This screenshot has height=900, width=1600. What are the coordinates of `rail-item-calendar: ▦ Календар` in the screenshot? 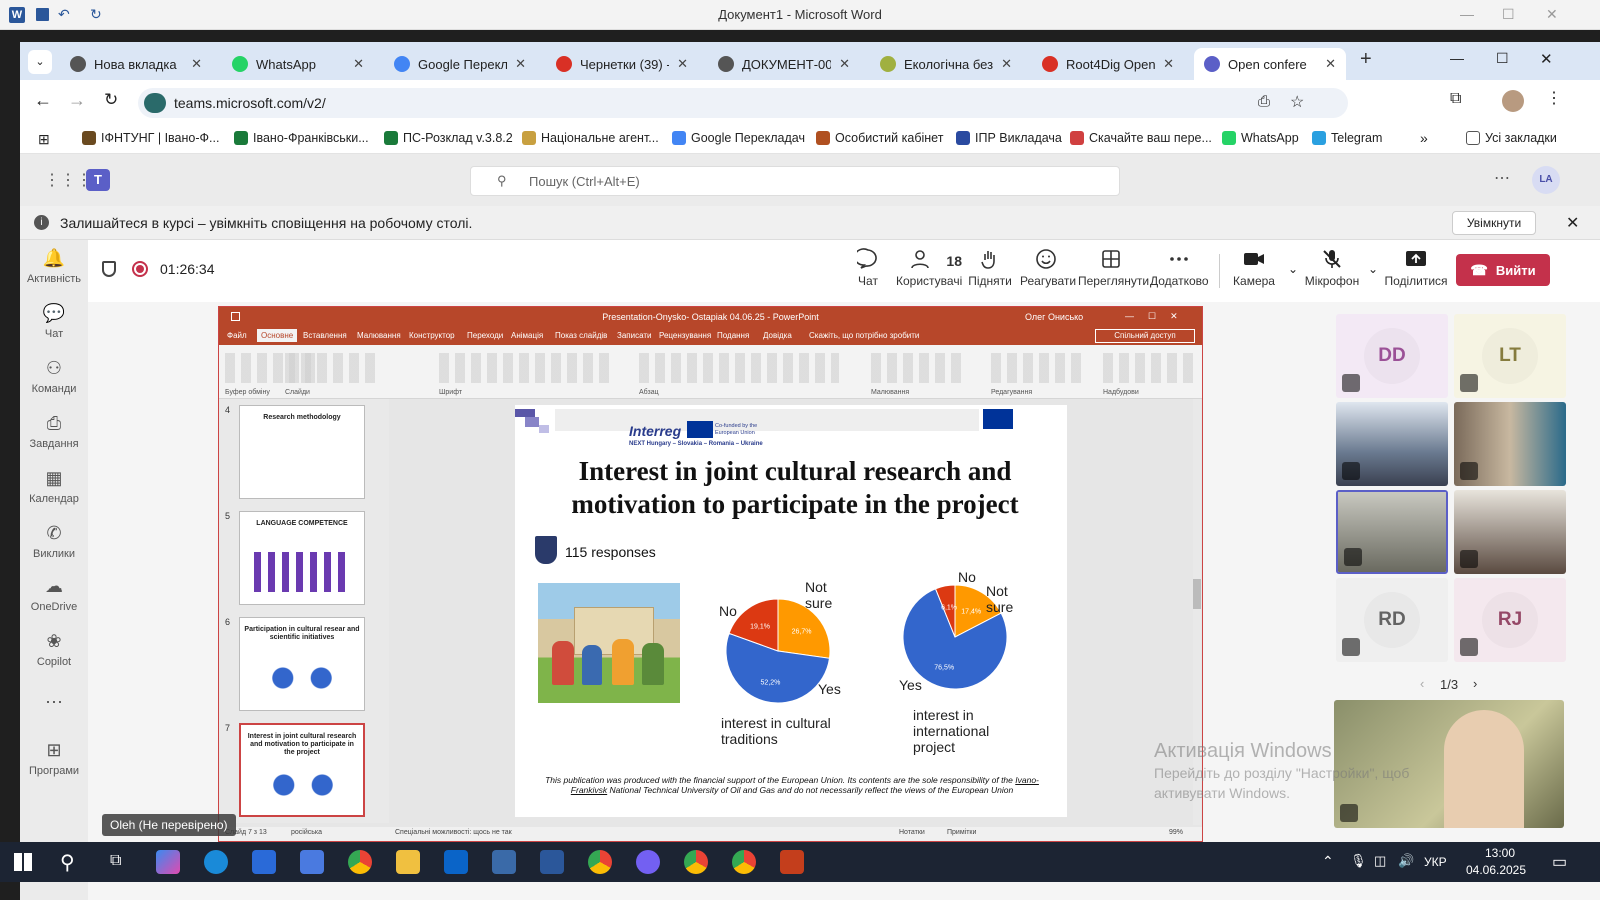 It's located at (54, 486).